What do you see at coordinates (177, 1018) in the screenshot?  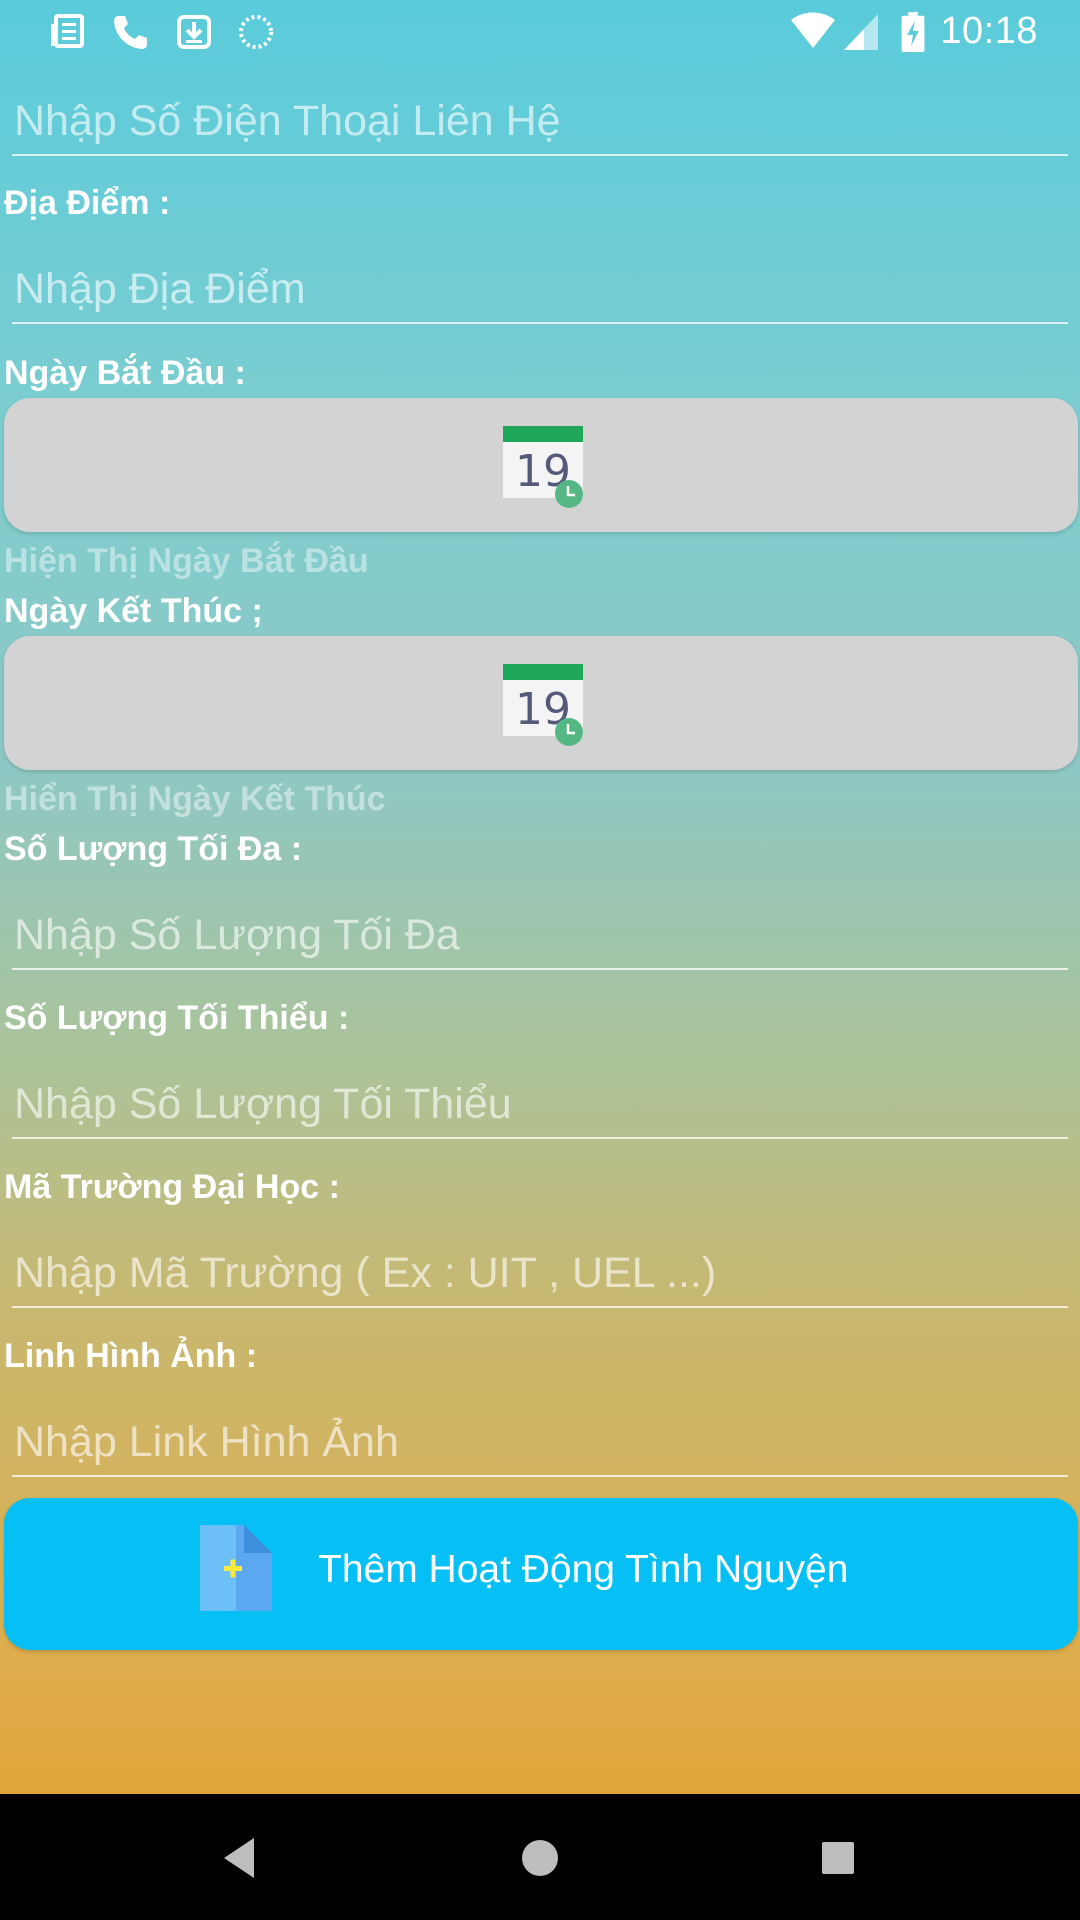 I see `min-quantity-label: Số Lượng Tối Thiểu :` at bounding box center [177, 1018].